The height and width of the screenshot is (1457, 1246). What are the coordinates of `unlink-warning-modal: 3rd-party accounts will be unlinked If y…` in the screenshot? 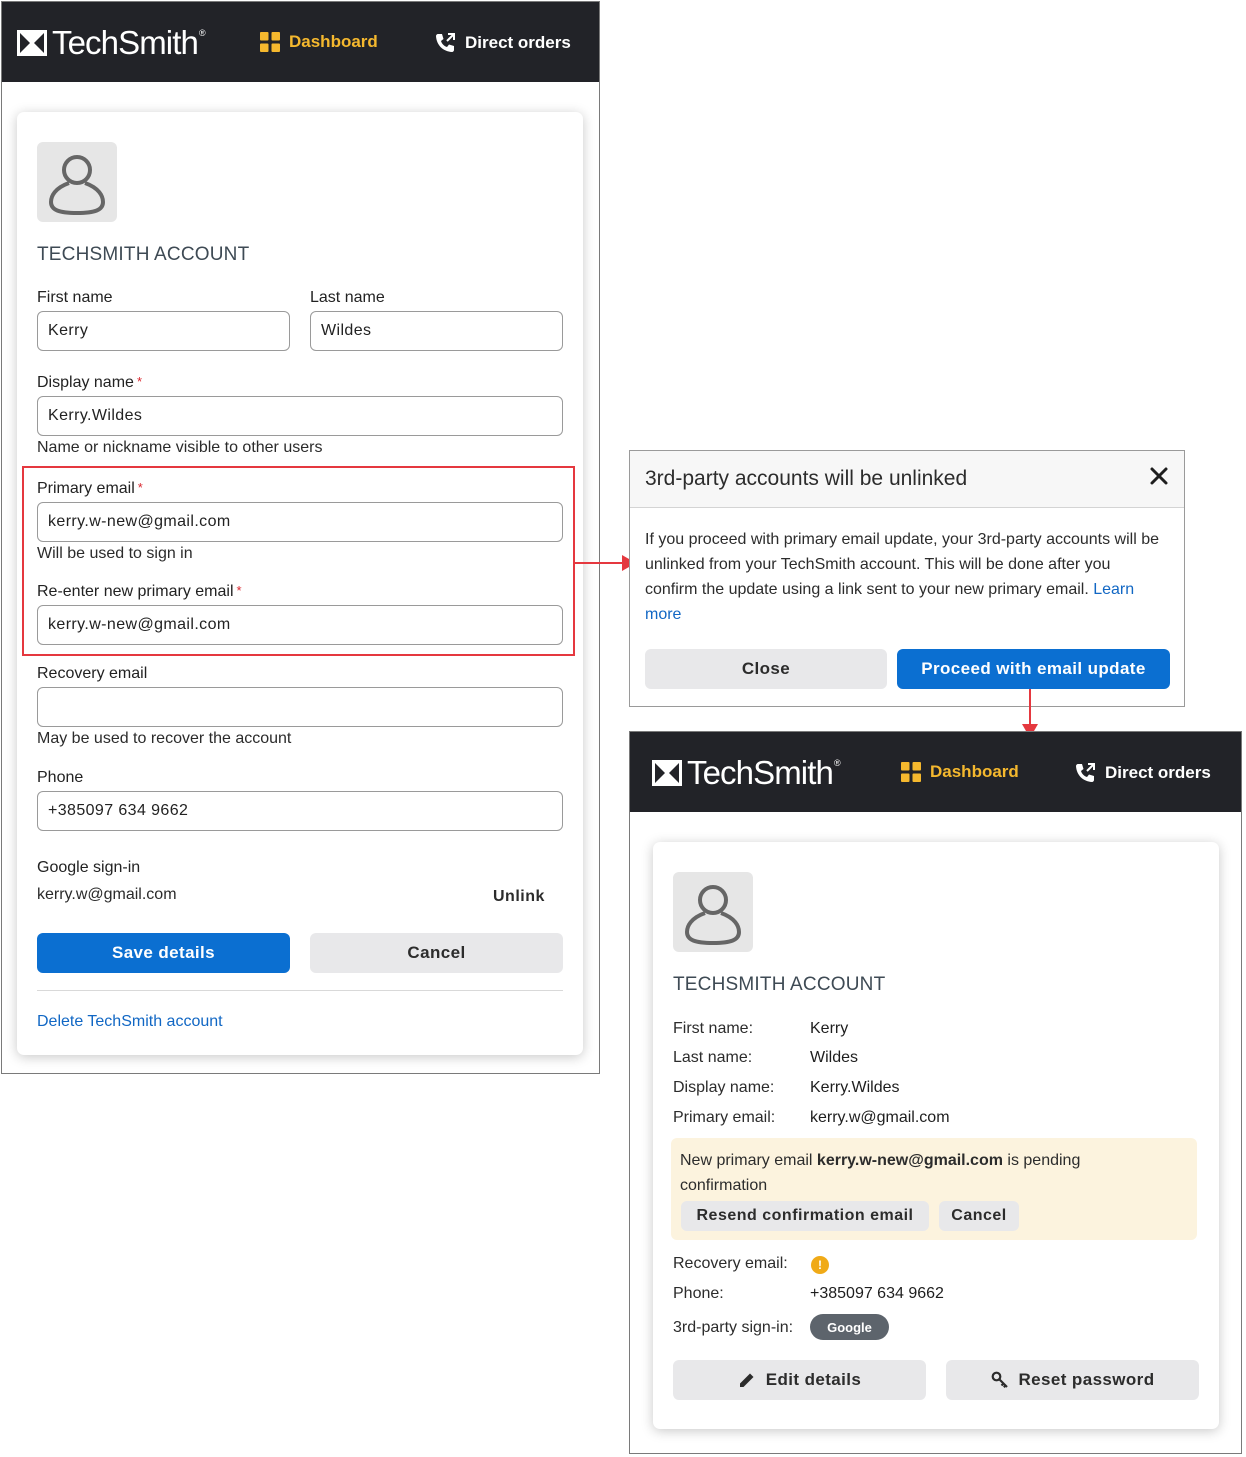 It's located at (907, 578).